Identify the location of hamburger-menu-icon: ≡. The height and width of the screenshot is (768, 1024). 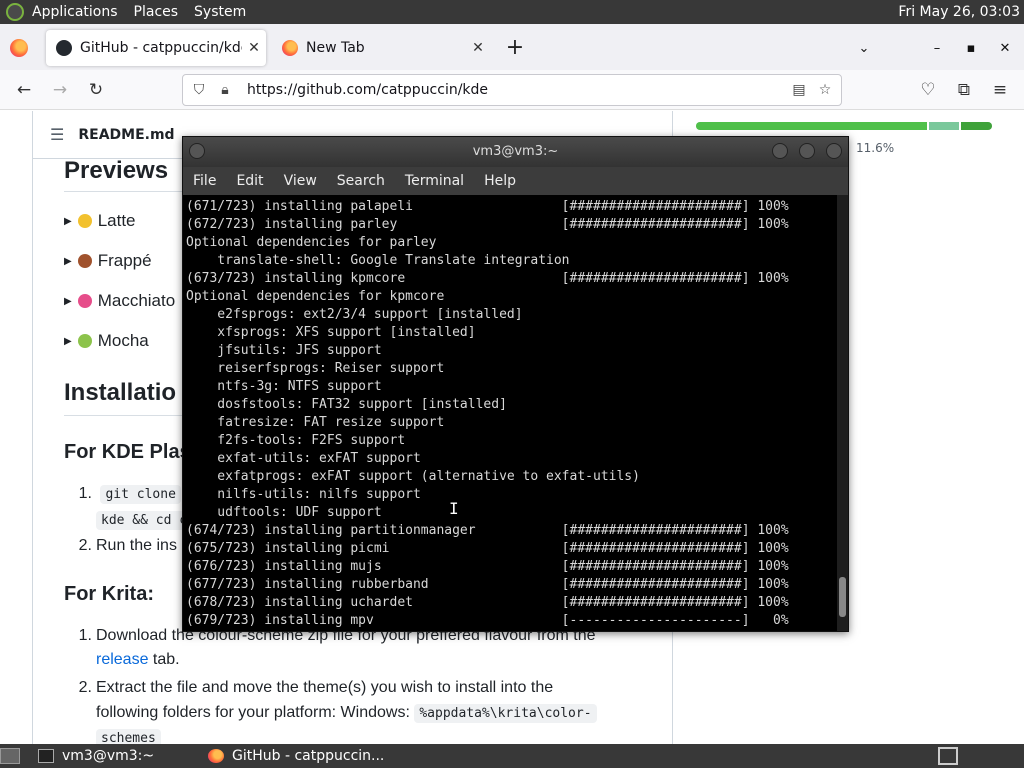
(1000, 90).